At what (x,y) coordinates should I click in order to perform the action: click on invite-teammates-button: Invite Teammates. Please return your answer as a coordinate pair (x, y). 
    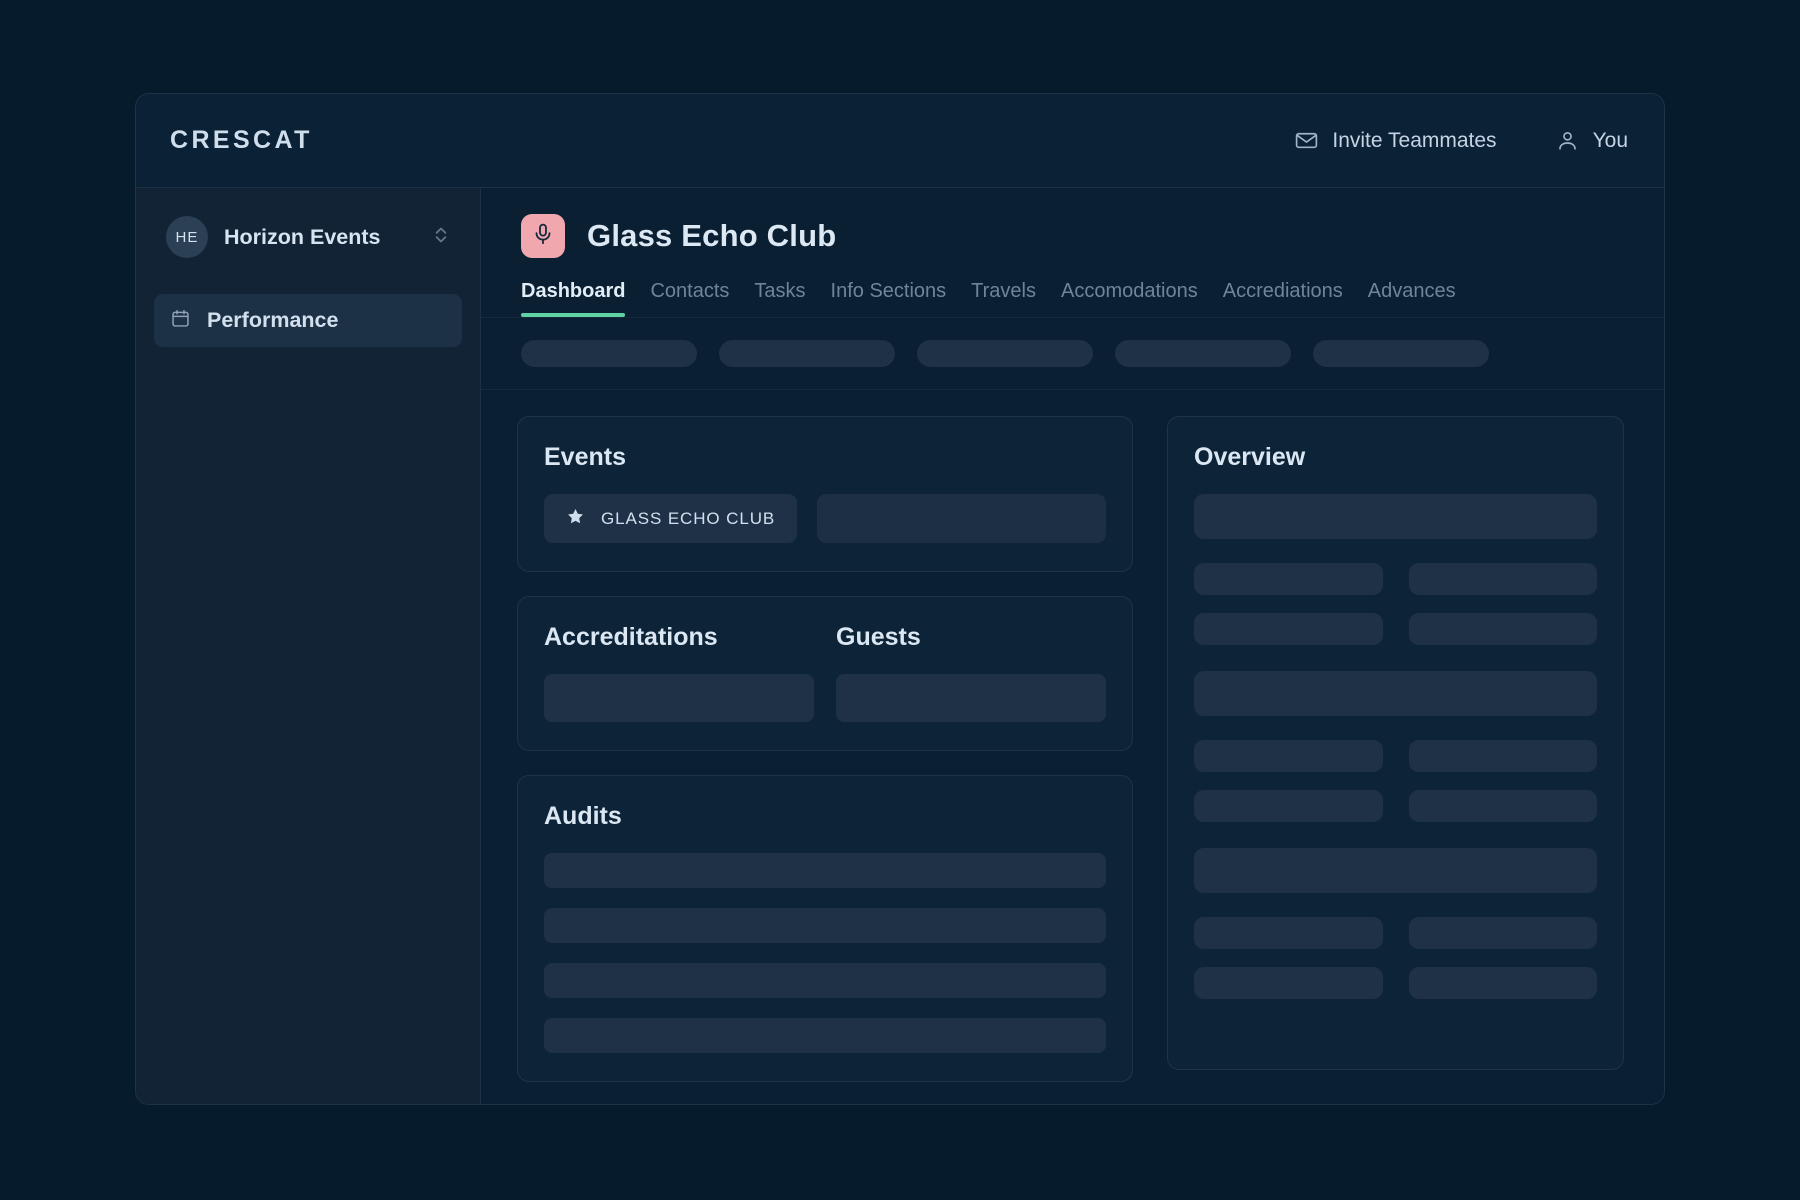
    Looking at the image, I should click on (1395, 140).